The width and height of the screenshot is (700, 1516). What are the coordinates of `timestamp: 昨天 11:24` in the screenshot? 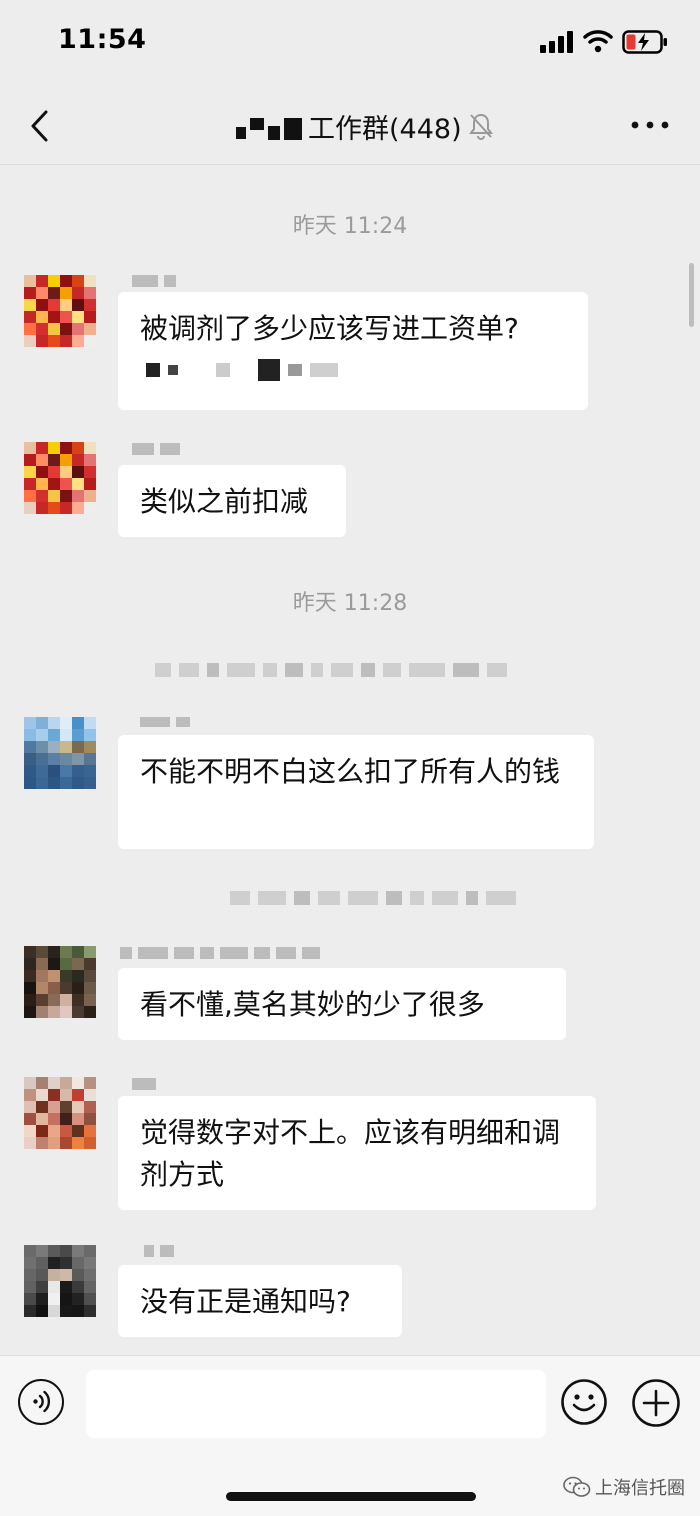 It's located at (350, 226).